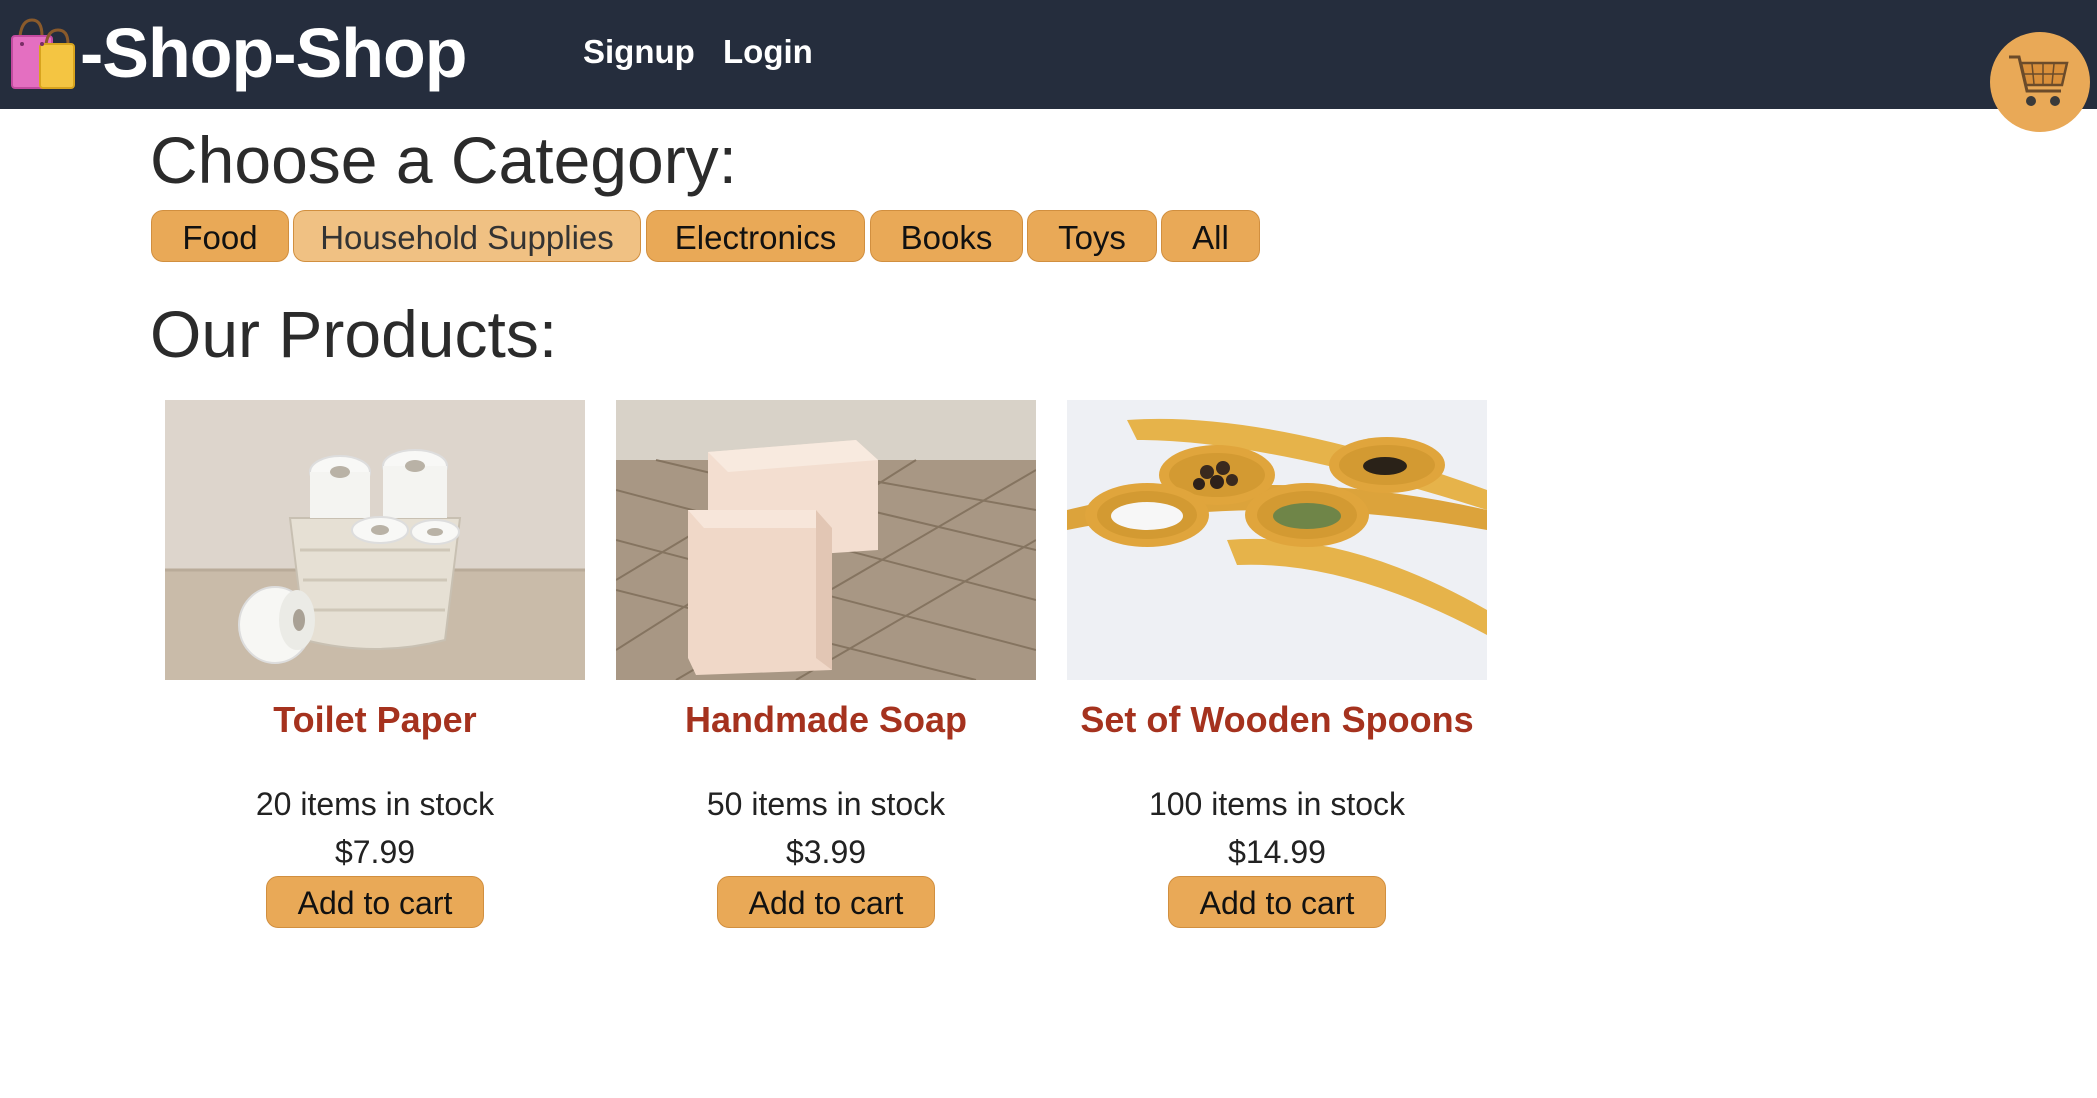 Image resolution: width=2097 pixels, height=1098 pixels. Describe the element at coordinates (1277, 540) in the screenshot. I see `wooden-spoons-image` at that location.